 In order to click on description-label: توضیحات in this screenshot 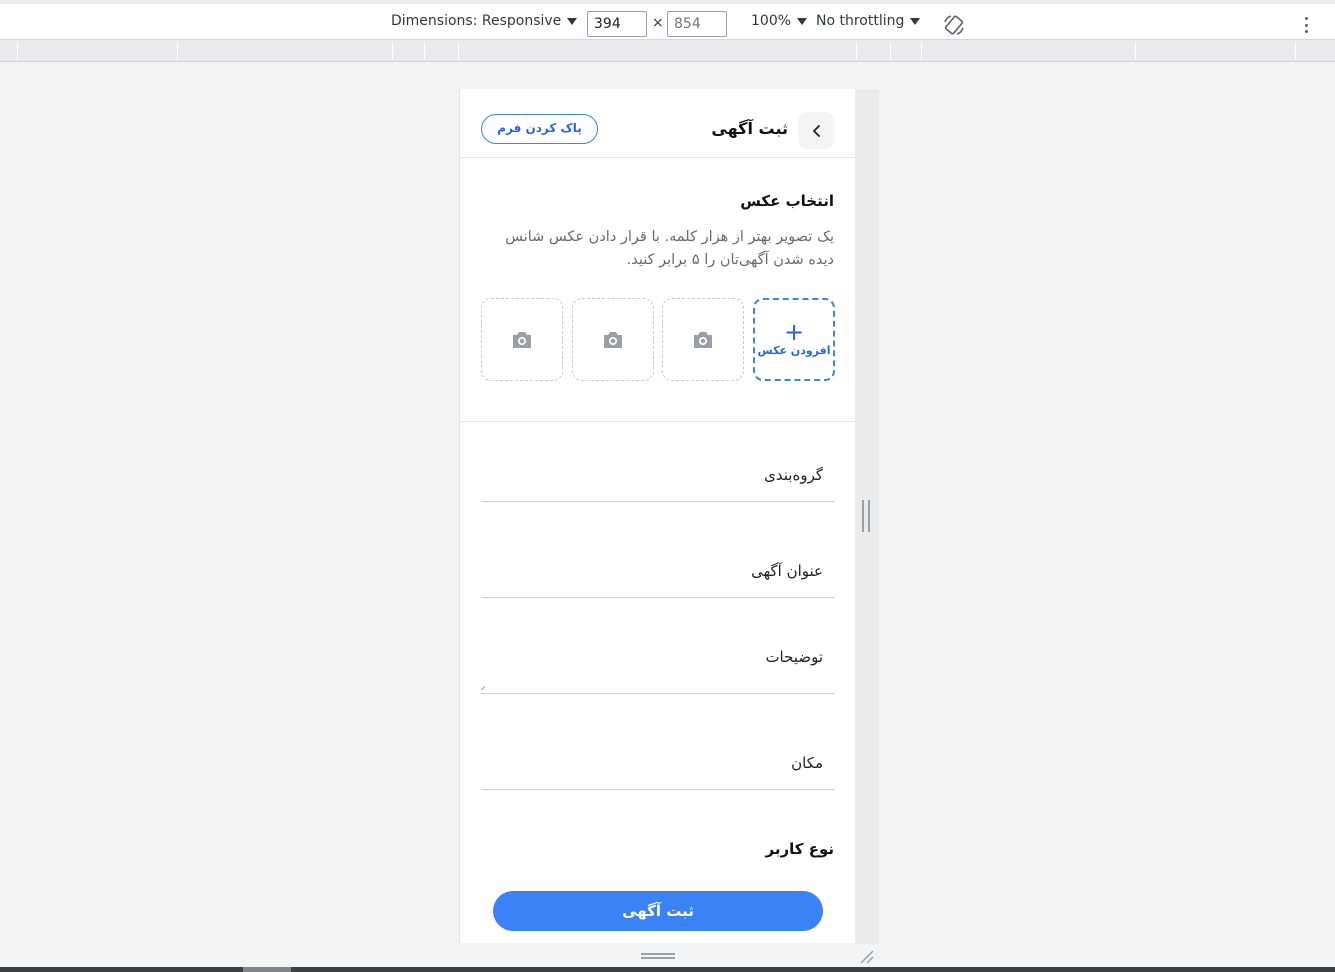, I will do `click(794, 657)`.